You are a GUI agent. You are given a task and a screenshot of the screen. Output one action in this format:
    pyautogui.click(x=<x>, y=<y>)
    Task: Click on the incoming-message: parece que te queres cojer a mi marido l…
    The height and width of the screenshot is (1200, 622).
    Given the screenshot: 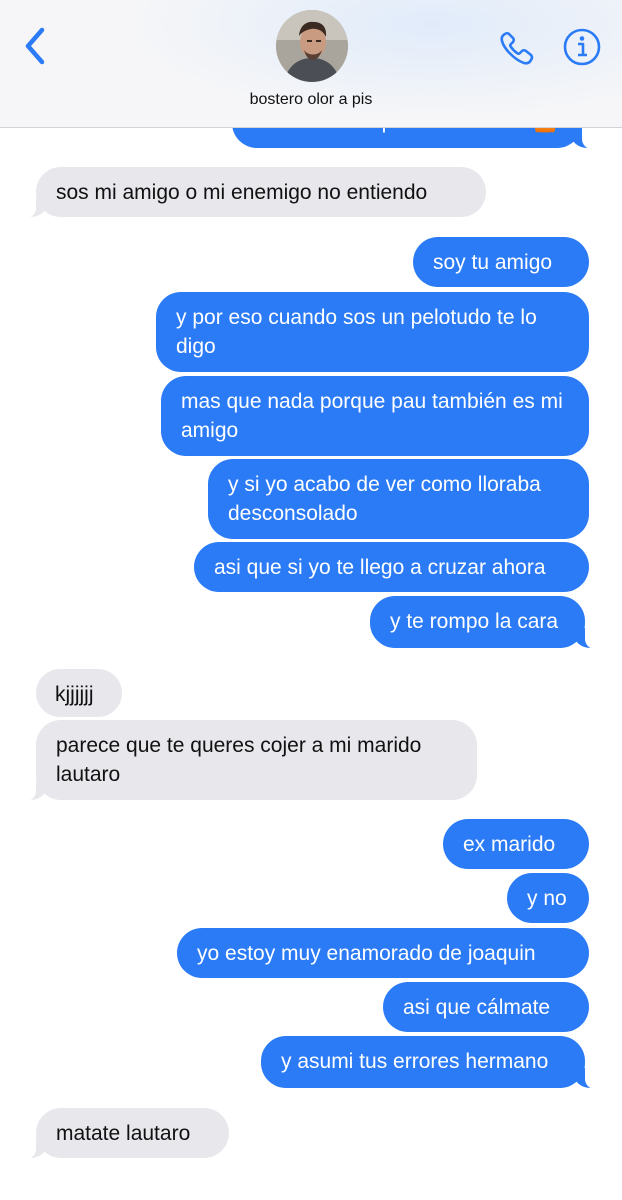 What is the action you would take?
    pyautogui.click(x=249, y=760)
    